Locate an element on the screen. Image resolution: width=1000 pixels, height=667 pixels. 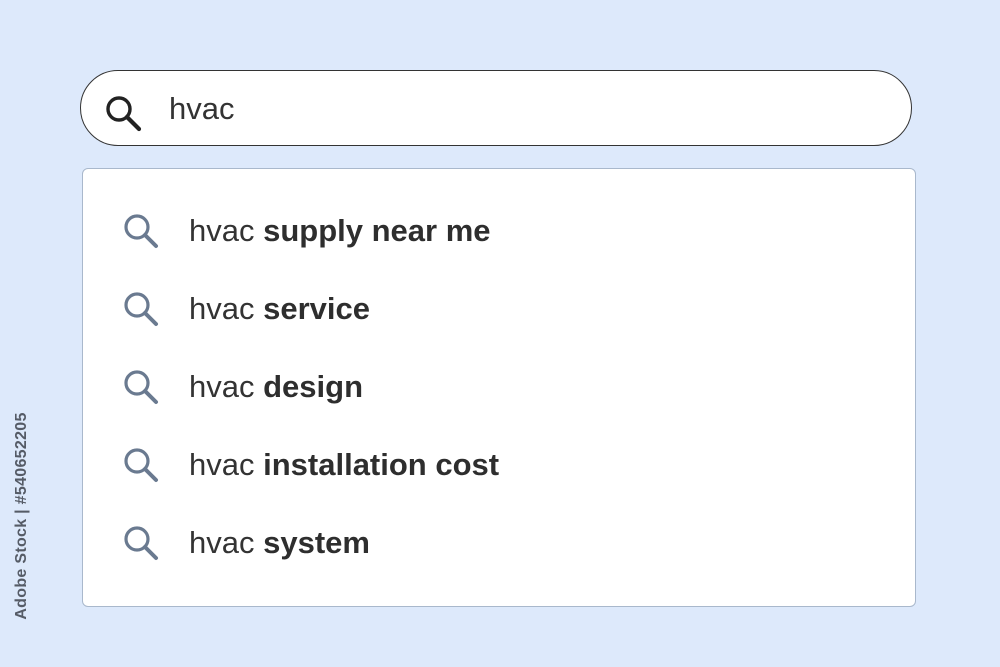
suggestion-completion: service is located at coordinates (316, 308).